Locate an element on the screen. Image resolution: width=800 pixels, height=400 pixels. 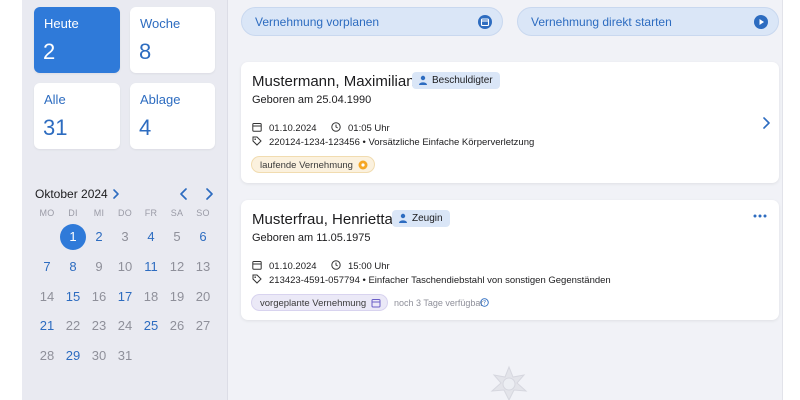
emblem-watermark-icon is located at coordinates (509, 382).